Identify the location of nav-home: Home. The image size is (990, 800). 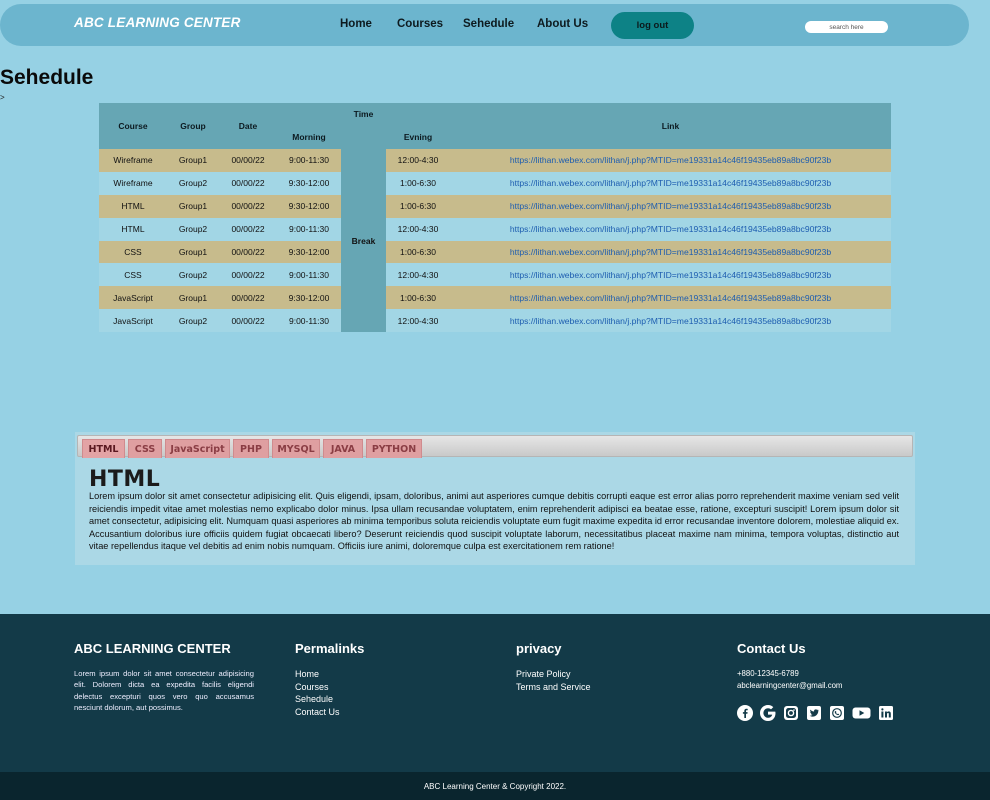
(356, 24).